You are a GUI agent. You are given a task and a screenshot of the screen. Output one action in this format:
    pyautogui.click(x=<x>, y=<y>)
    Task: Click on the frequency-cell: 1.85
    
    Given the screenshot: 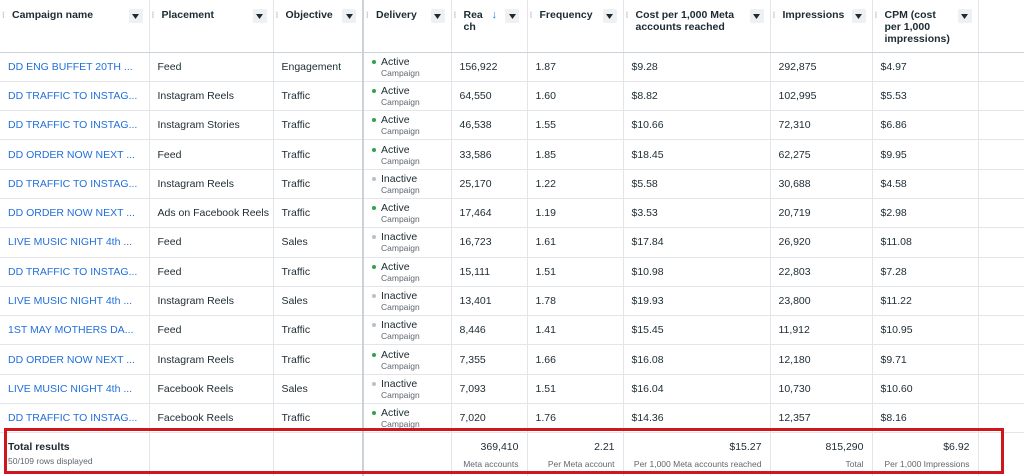 What is the action you would take?
    pyautogui.click(x=575, y=154)
    